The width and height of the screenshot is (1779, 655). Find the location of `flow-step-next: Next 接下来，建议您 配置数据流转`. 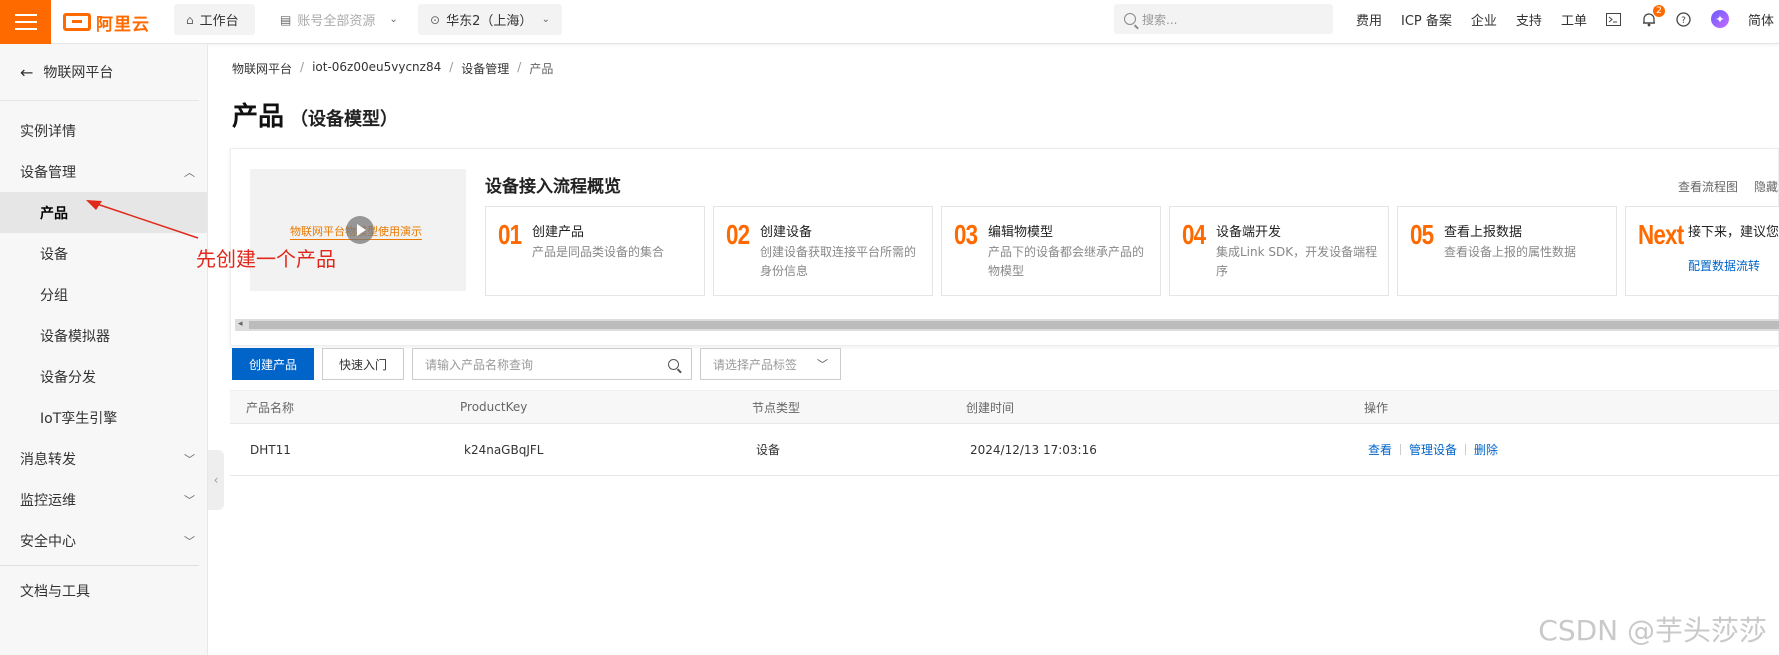

flow-step-next: Next 接下来，建议您 配置数据流转 is located at coordinates (1702, 251).